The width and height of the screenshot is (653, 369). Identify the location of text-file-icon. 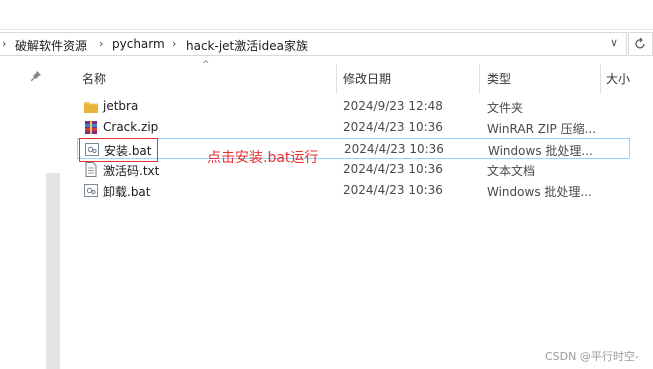
(91, 169).